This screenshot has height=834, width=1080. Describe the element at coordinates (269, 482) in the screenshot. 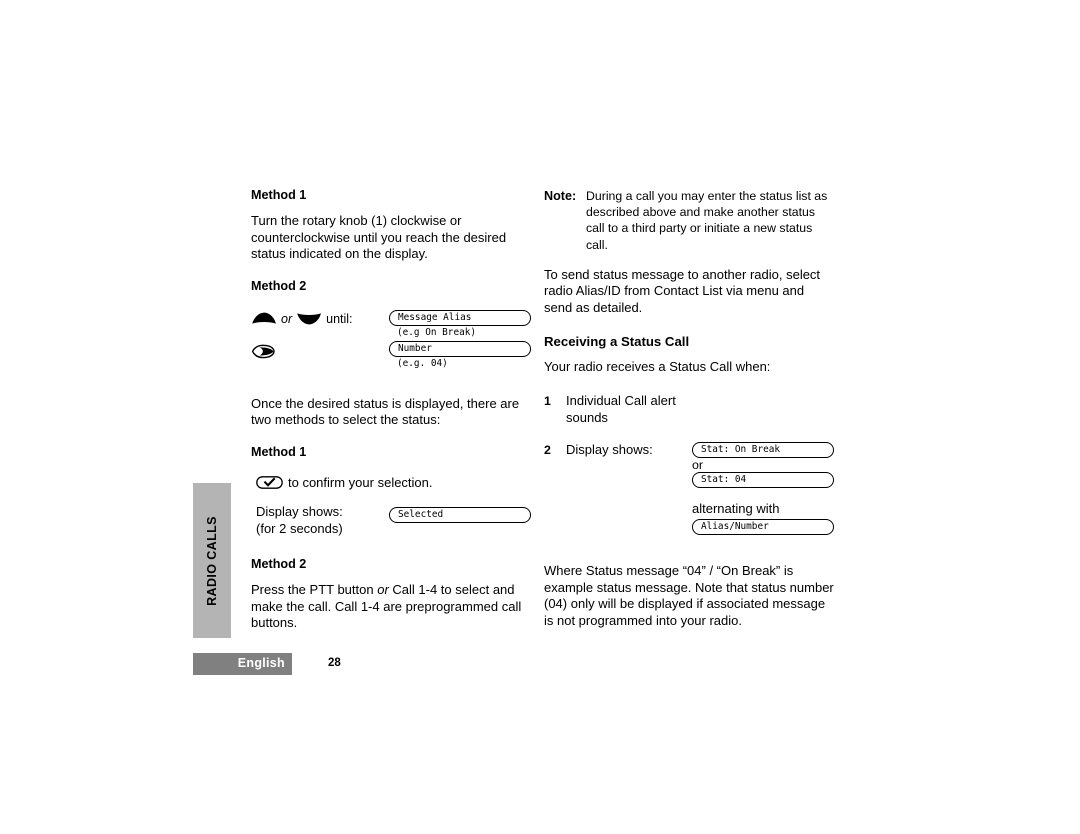

I see `ok-check-button-icon` at that location.